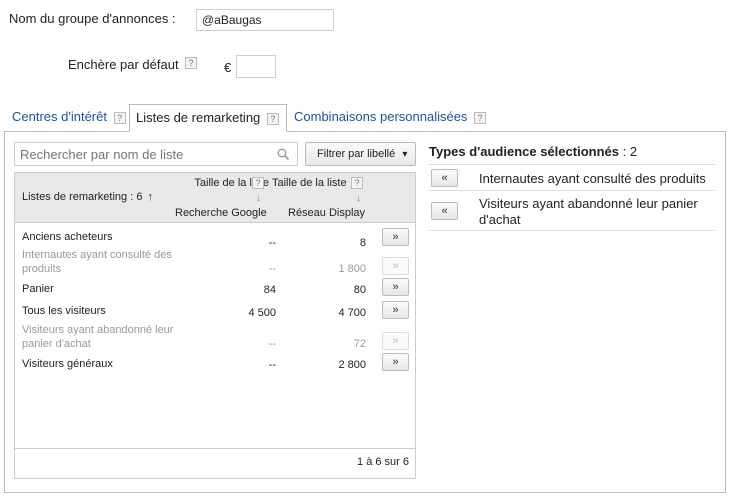 This screenshot has height=498, width=730. I want to click on default-bid-label: Enchère par défaut, so click(123, 64).